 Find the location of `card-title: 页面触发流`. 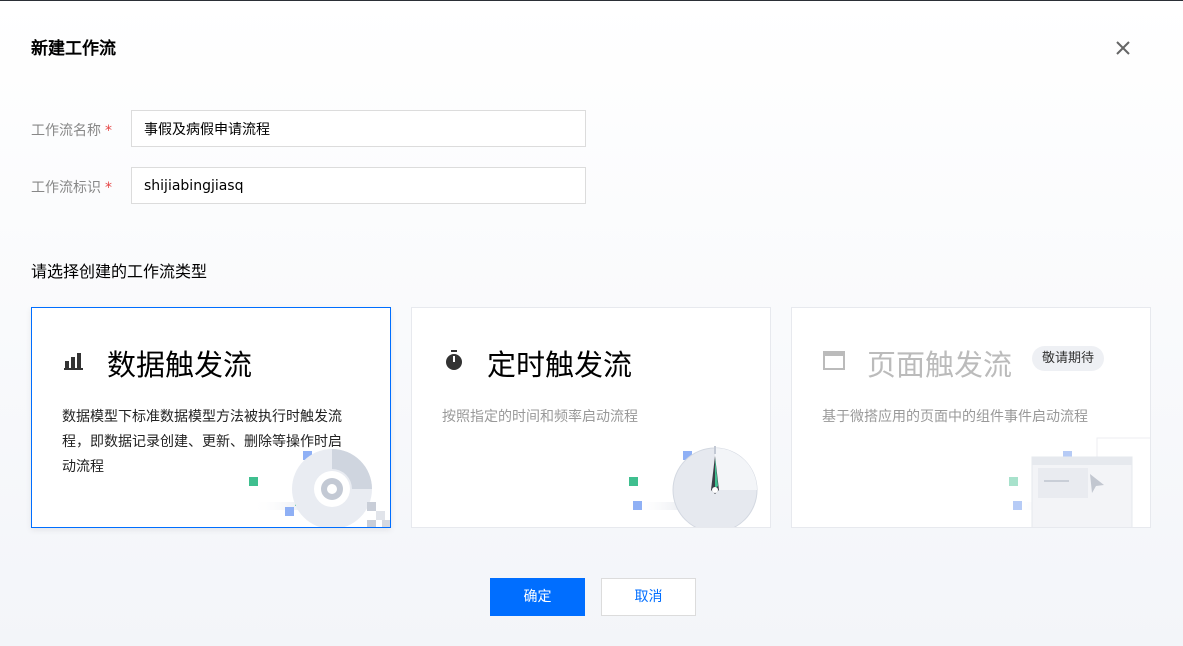

card-title: 页面触发流 is located at coordinates (940, 365).